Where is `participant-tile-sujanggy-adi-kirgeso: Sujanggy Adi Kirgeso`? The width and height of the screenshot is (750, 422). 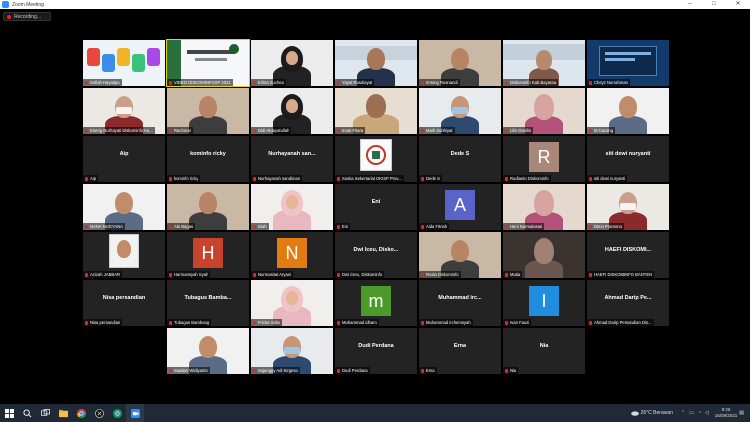 participant-tile-sujanggy-adi-kirgeso: Sujanggy Adi Kirgeso is located at coordinates (292, 351).